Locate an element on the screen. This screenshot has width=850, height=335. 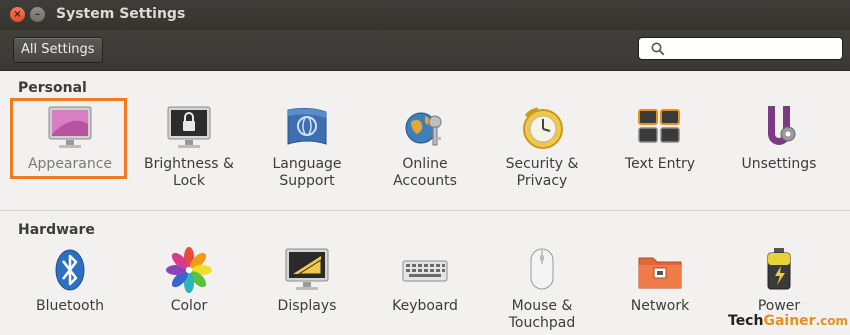
settings-item-label: Security & Privacy is located at coordinates (542, 172).